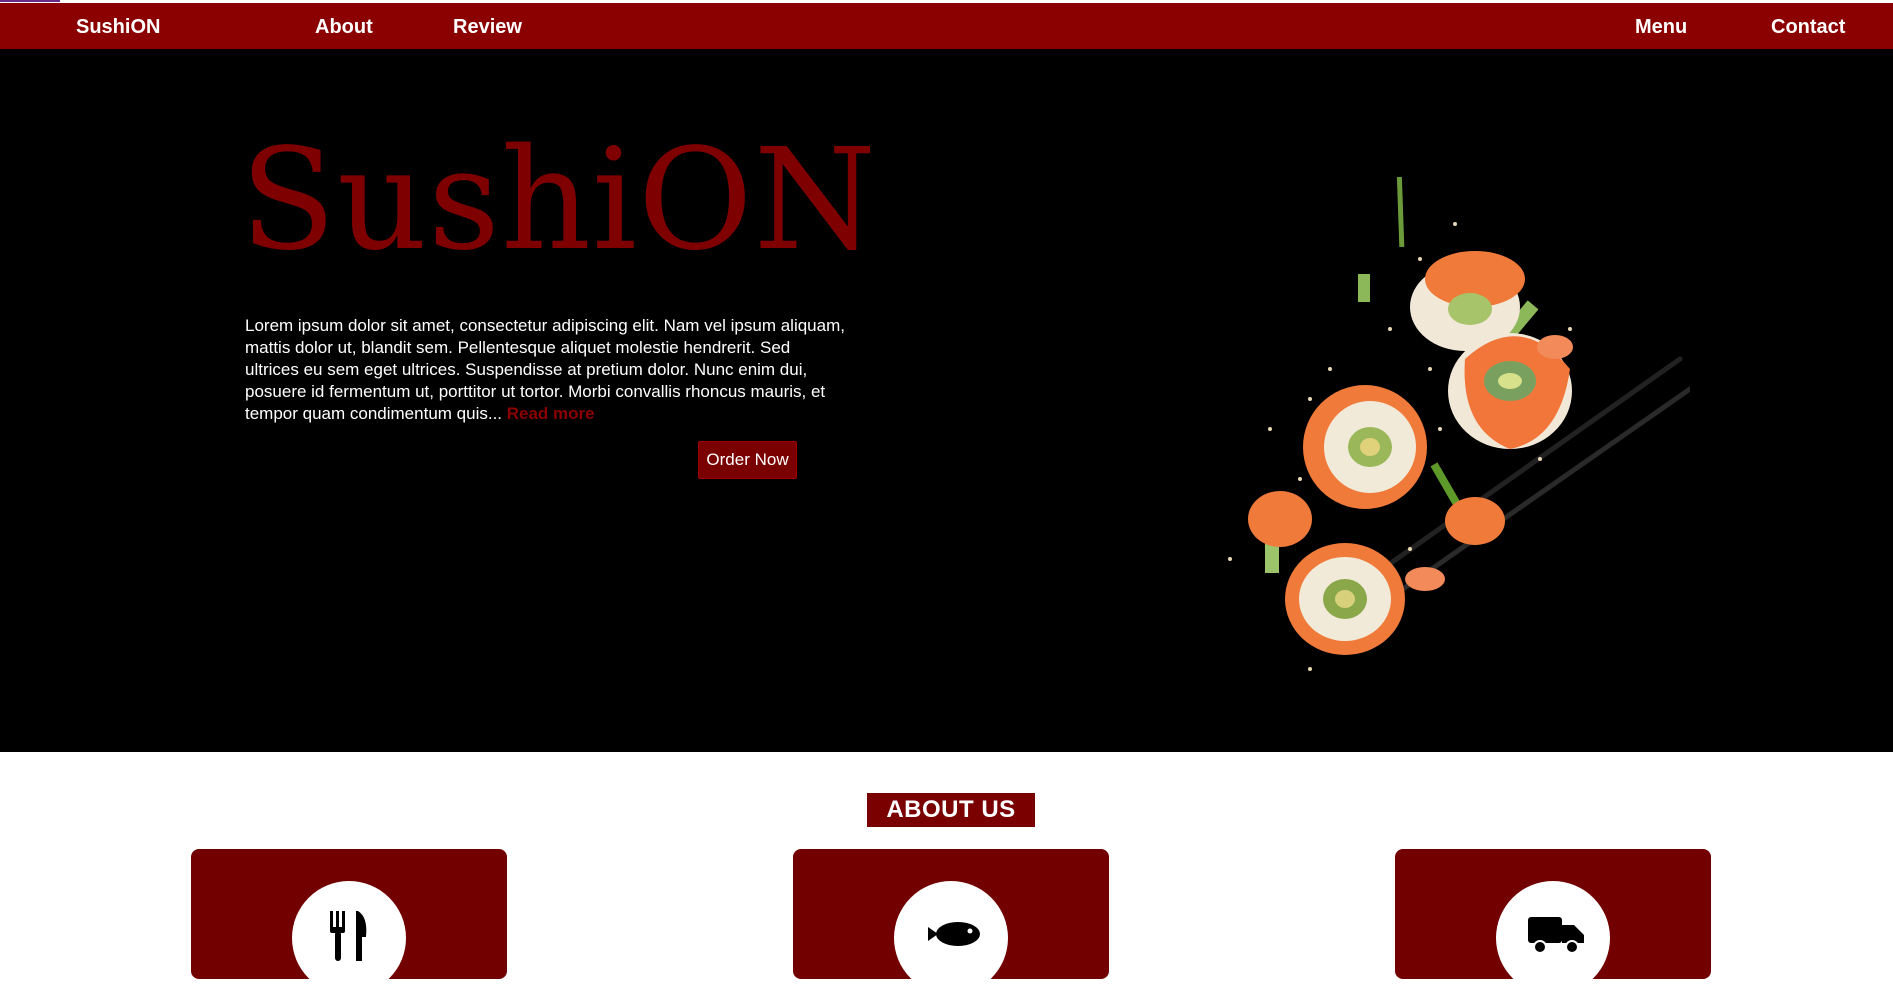  Describe the element at coordinates (951, 810) in the screenshot. I see `about-heading: ABOUT US` at that location.